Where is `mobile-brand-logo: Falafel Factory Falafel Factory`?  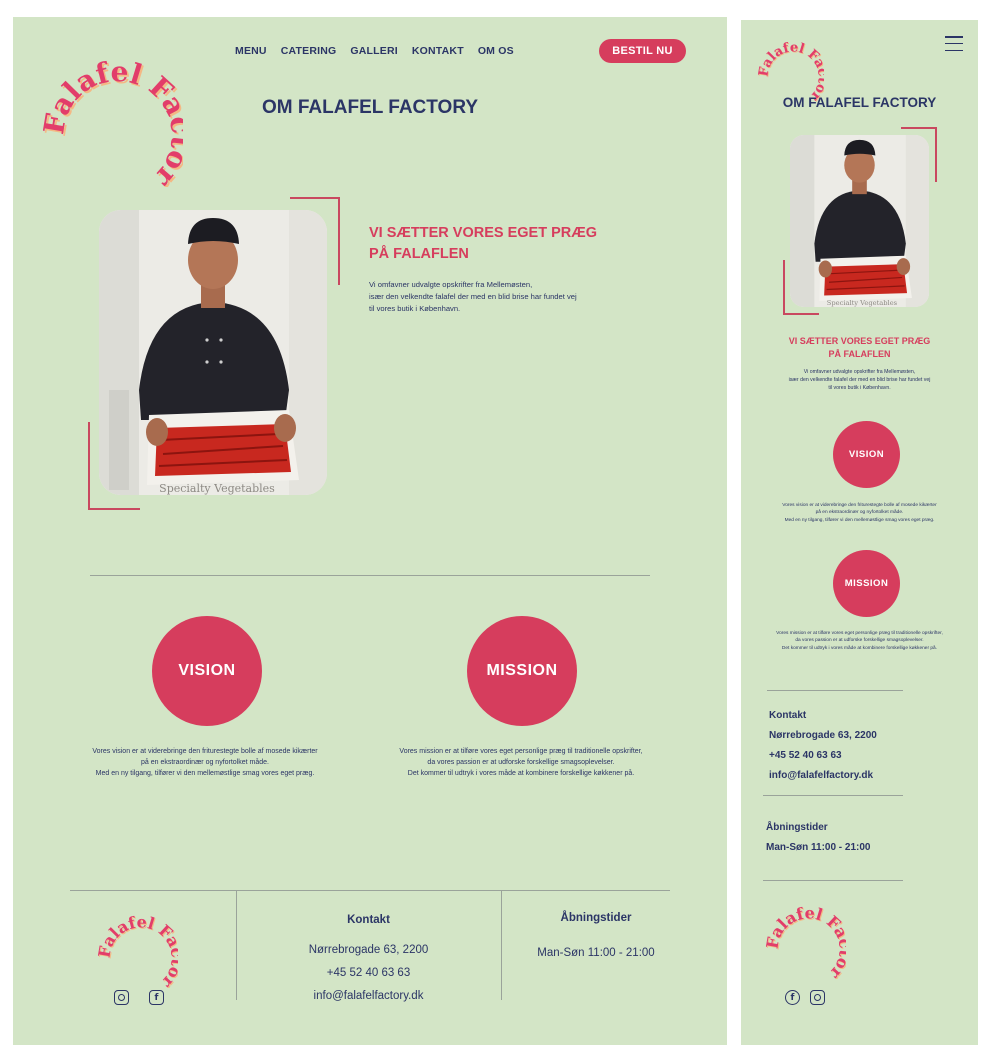
mobile-brand-logo: Falafel Factory Falafel Factory is located at coordinates (792, 62).